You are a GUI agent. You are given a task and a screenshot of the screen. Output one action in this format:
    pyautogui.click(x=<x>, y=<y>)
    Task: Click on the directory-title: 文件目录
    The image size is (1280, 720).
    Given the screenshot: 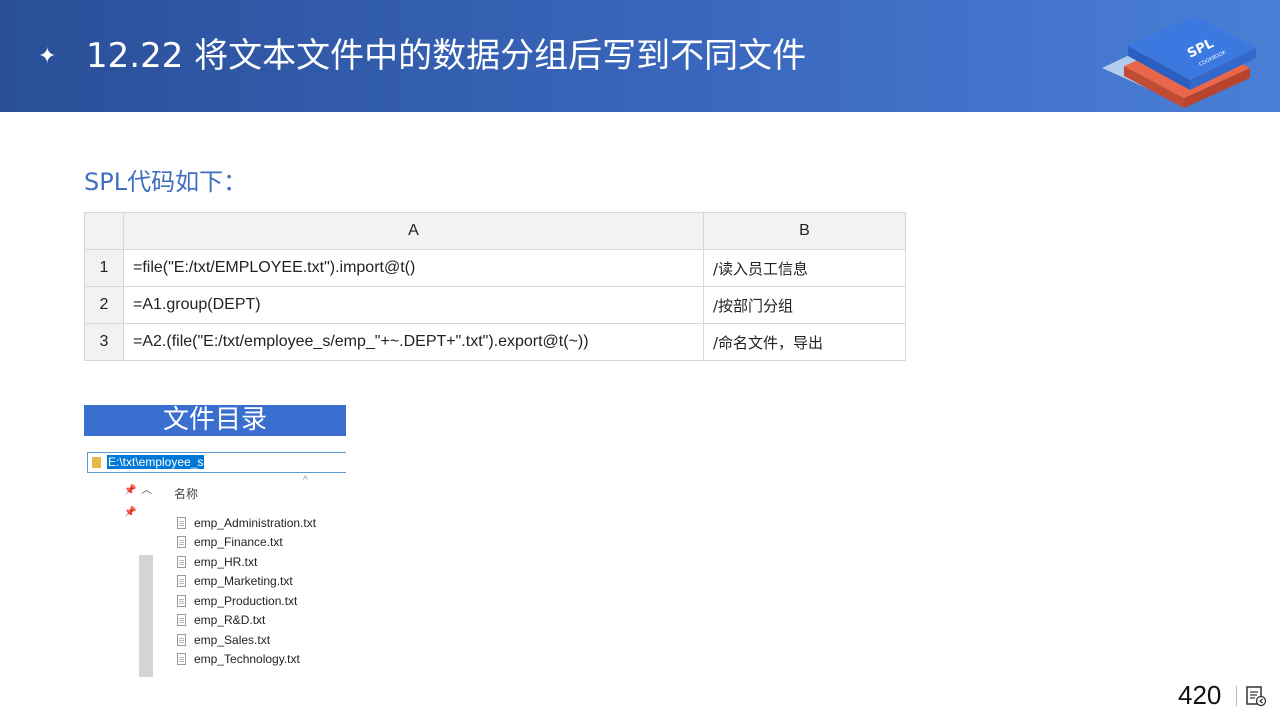 What is the action you would take?
    pyautogui.click(x=215, y=420)
    